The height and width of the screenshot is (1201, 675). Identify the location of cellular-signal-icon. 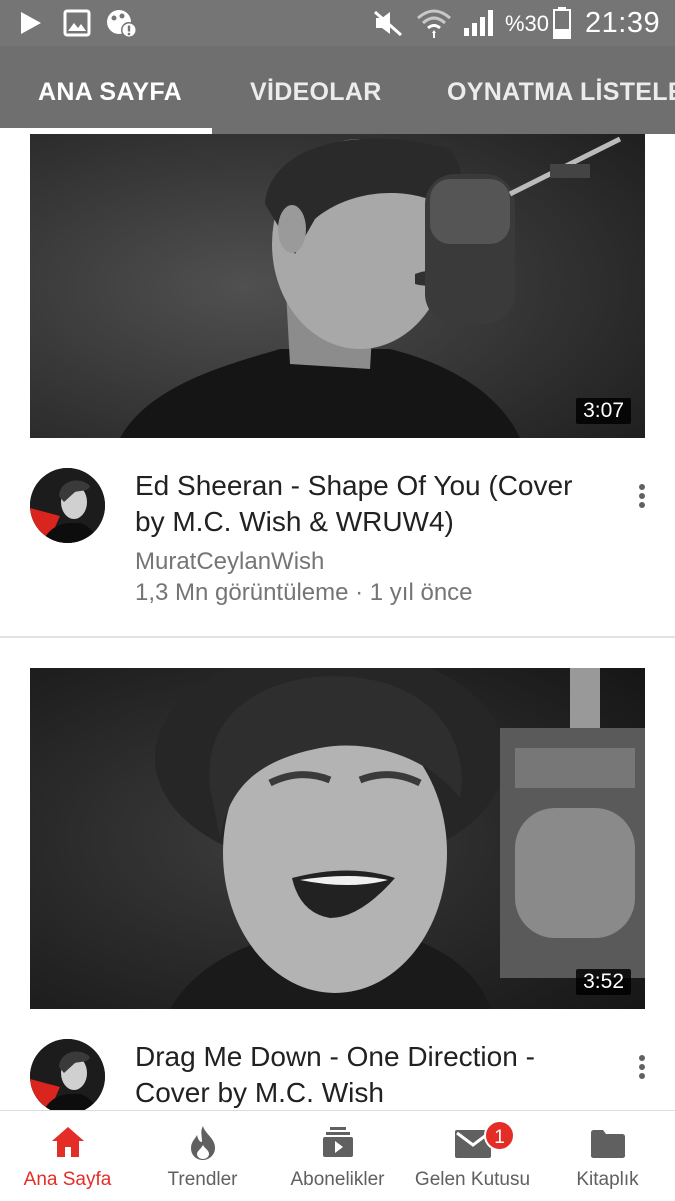
(478, 23).